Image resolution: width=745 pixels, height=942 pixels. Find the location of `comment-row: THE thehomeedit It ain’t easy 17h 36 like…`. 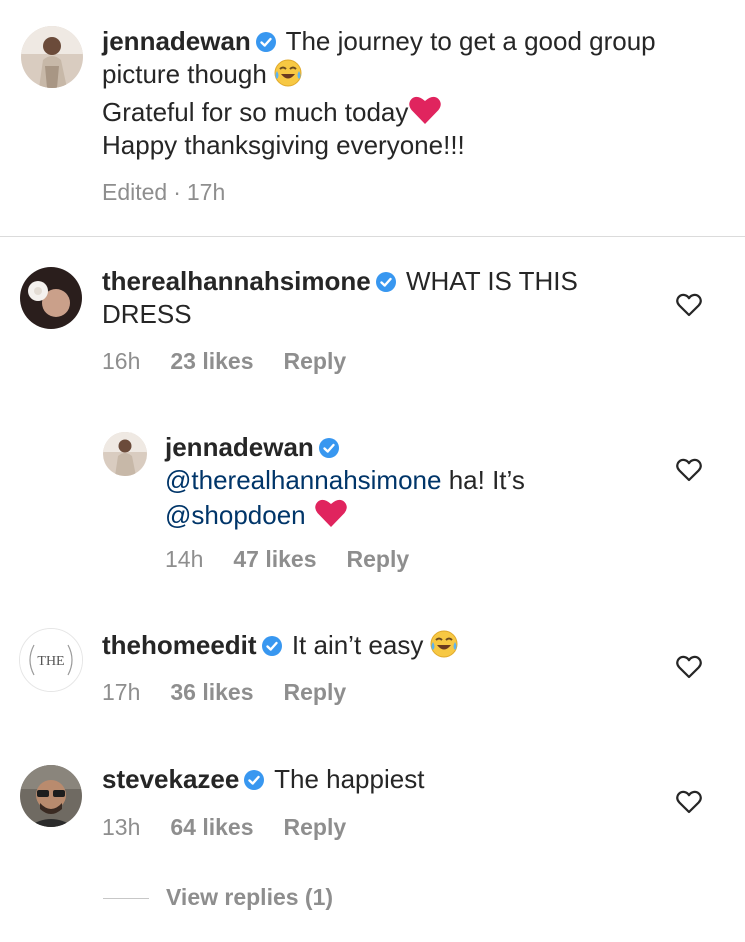

comment-row: THE thehomeedit It ain’t easy 17h 36 like… is located at coordinates (372, 675).